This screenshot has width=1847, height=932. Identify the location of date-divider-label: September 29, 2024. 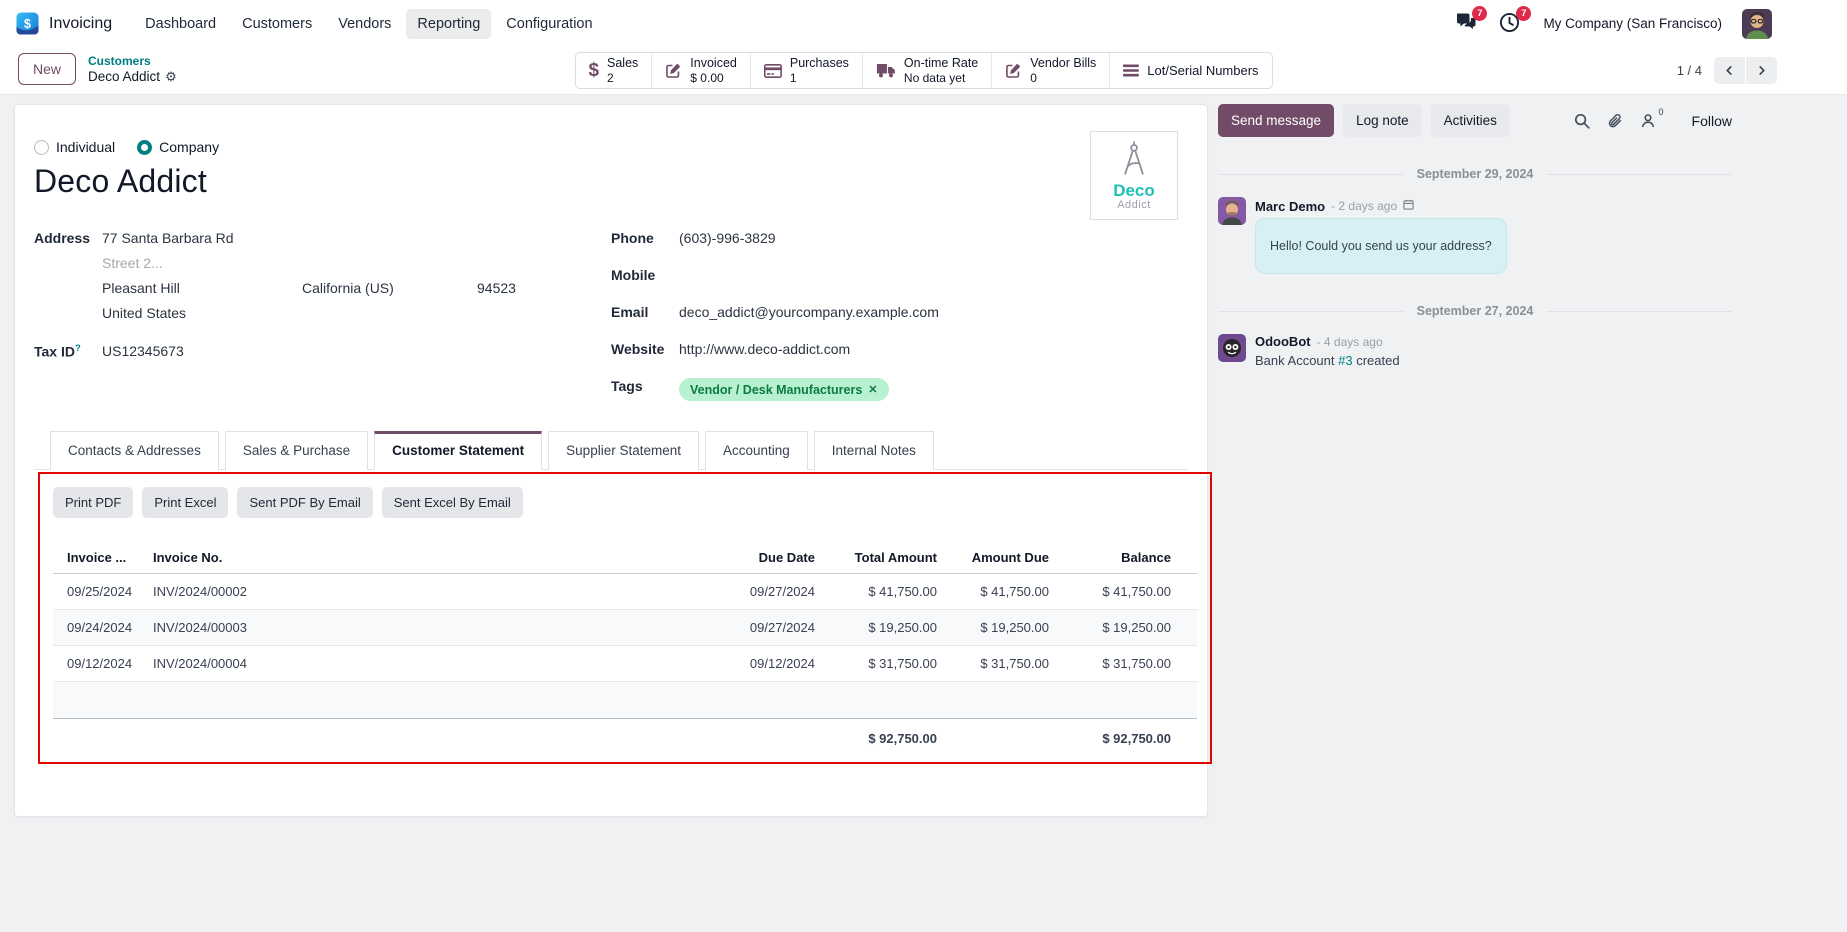
(1475, 174).